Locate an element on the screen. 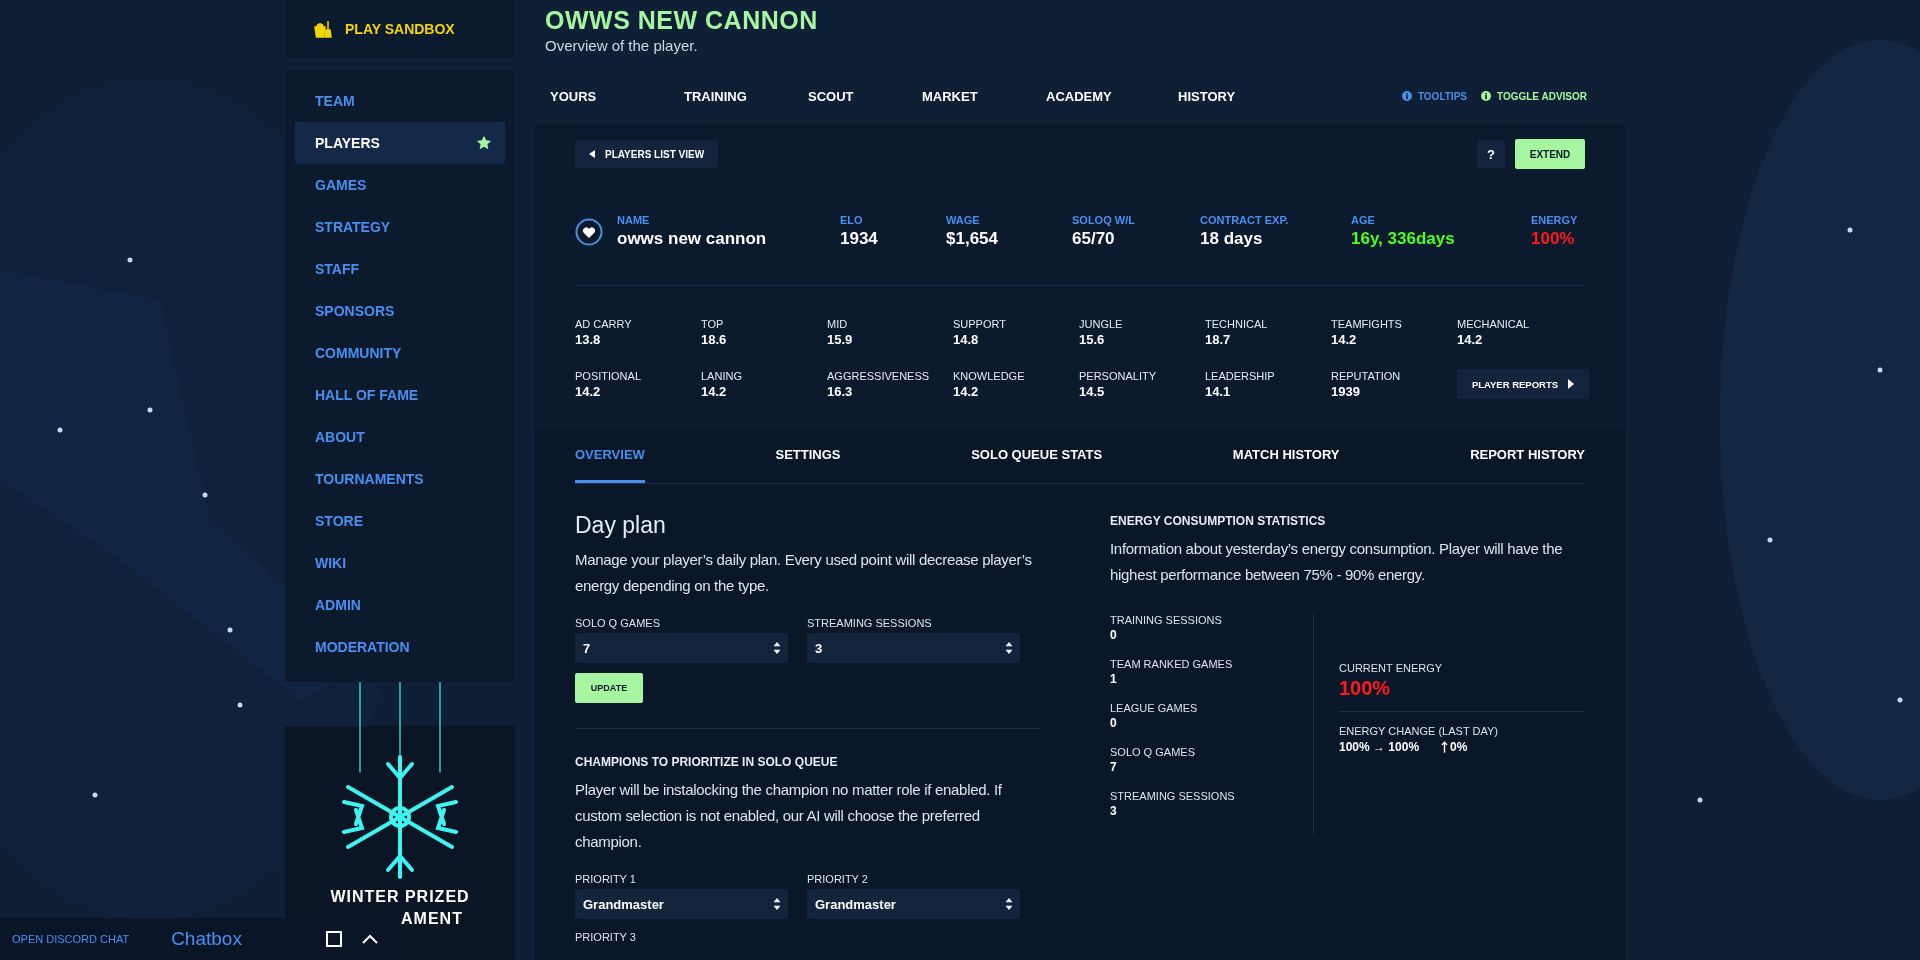 Image resolution: width=1920 pixels, height=960 pixels. nav-item: WIKI is located at coordinates (400, 563).